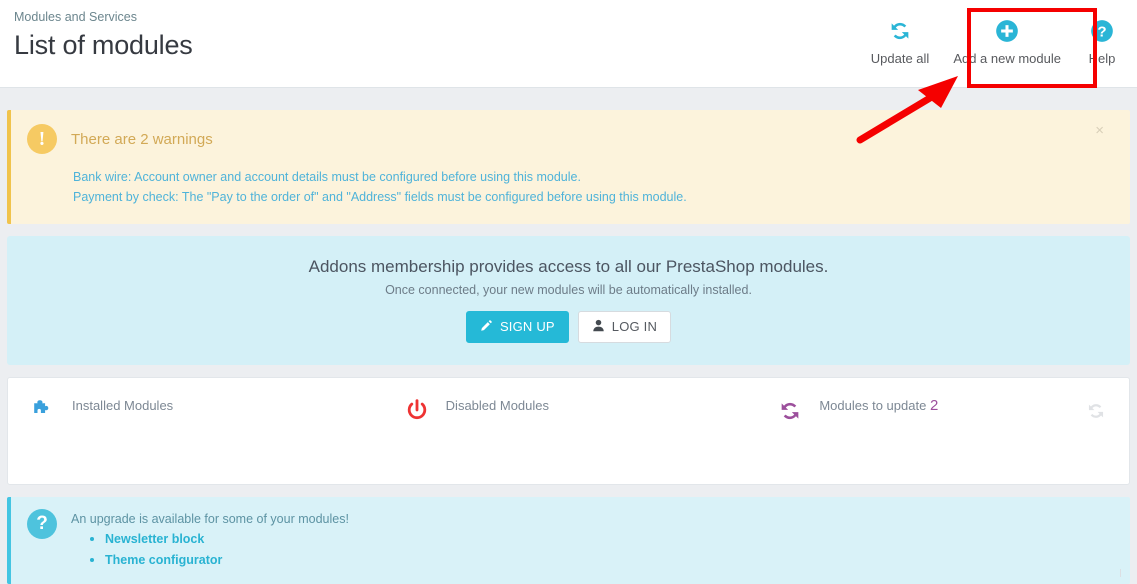 The image size is (1137, 584). I want to click on update-all-label: Update all, so click(900, 58).